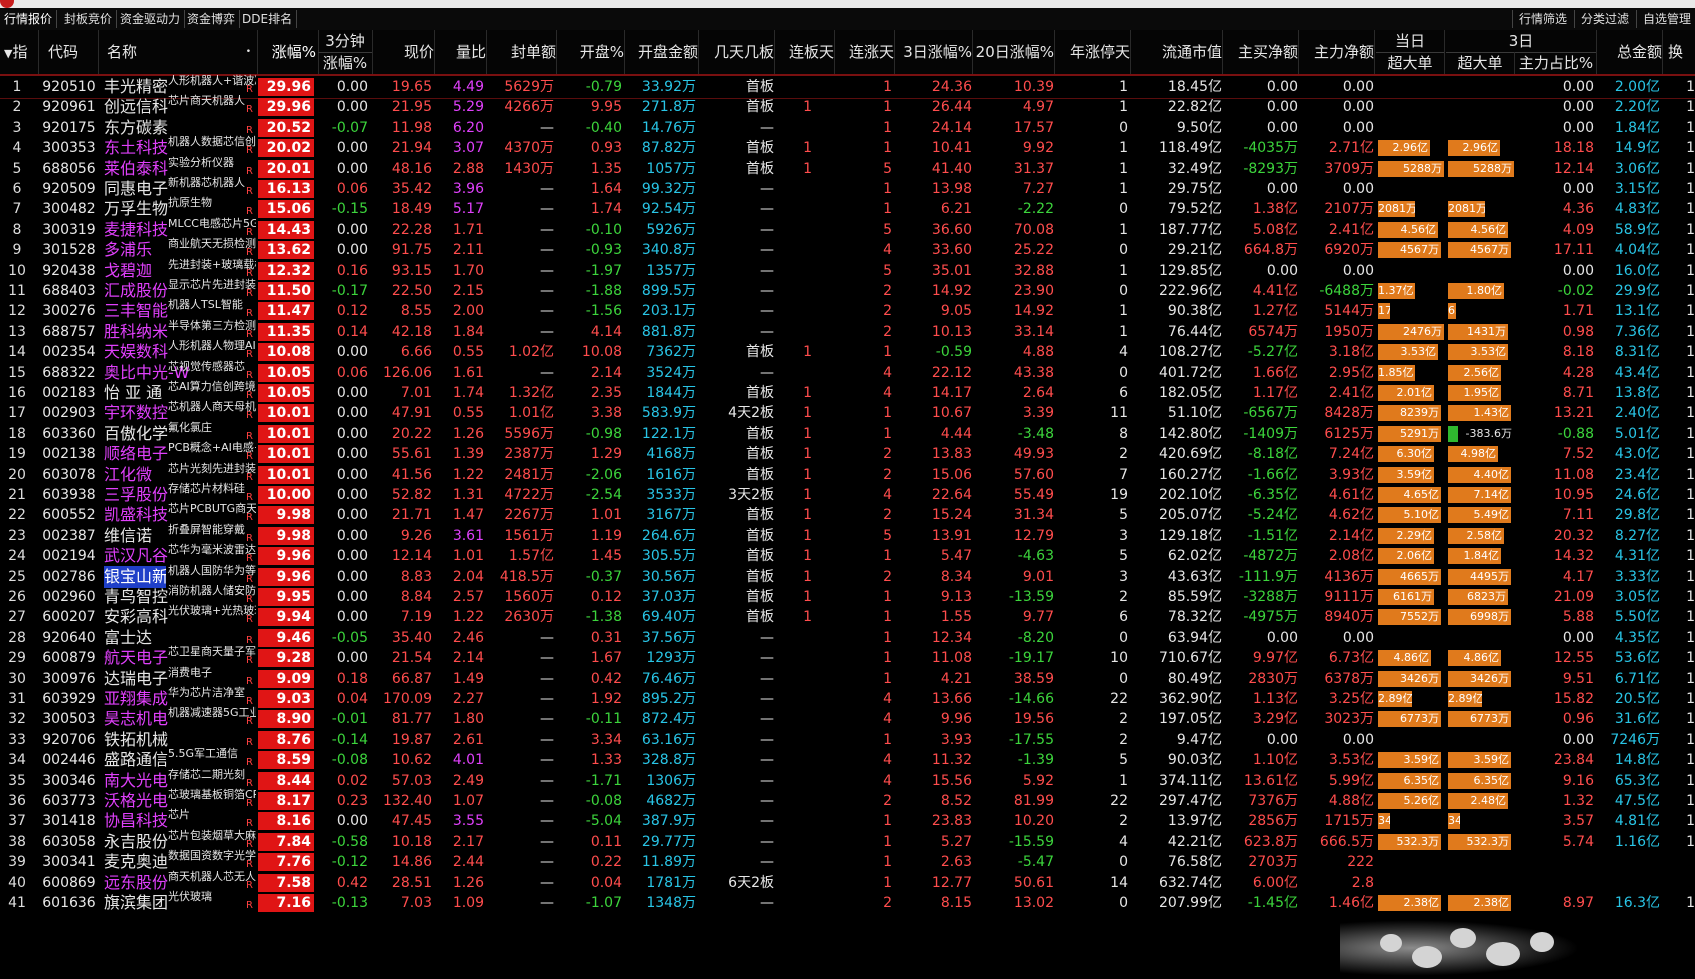 This screenshot has width=1695, height=979. What do you see at coordinates (1630, 52) in the screenshot?
I see `header-total-amount: 总金额` at bounding box center [1630, 52].